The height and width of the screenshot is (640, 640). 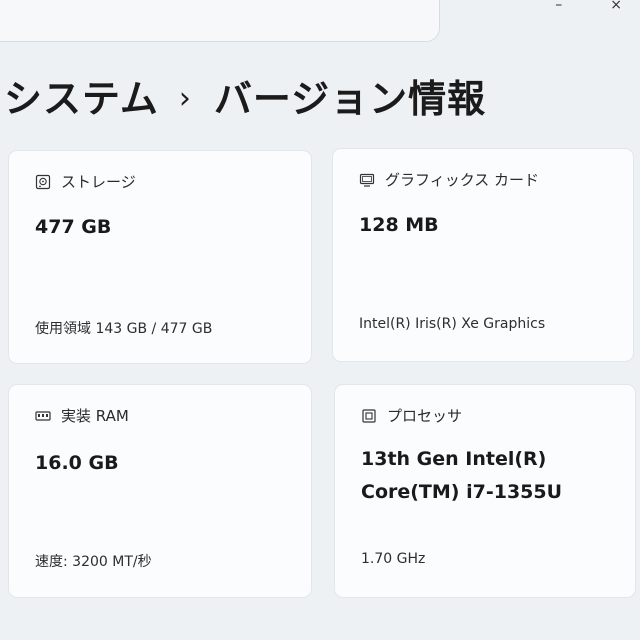 I want to click on card-detail: 使用領域 143 GB / 477 GB, so click(x=124, y=329).